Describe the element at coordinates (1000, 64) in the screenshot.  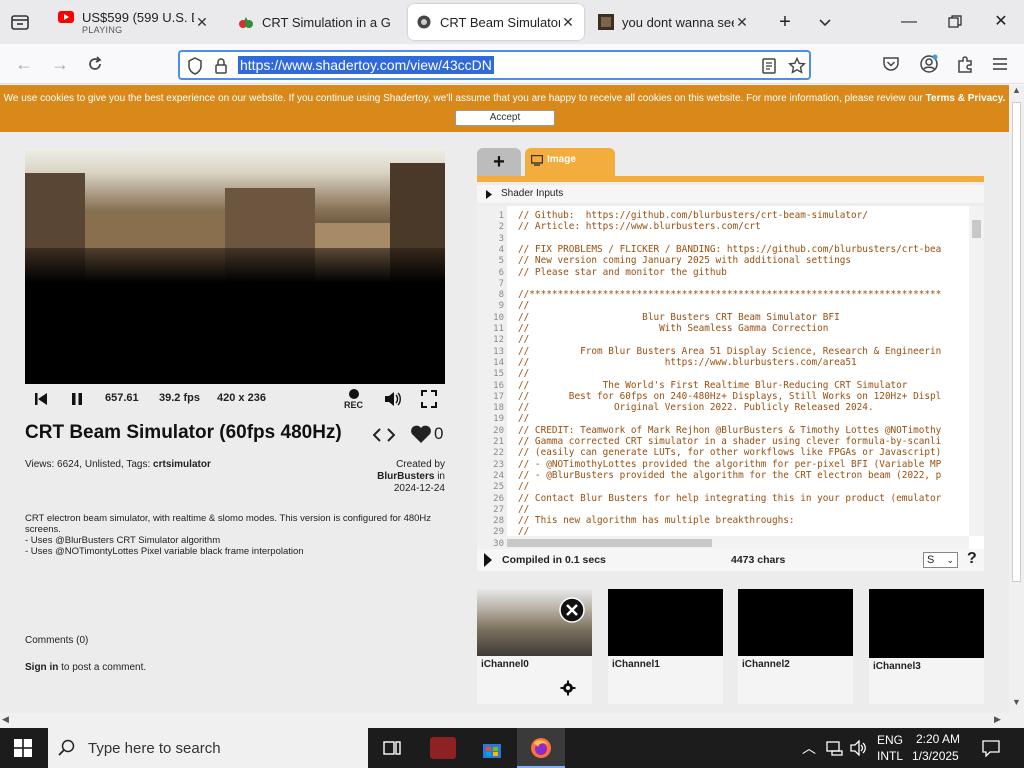
I see `menu-hamburger-icon` at that location.